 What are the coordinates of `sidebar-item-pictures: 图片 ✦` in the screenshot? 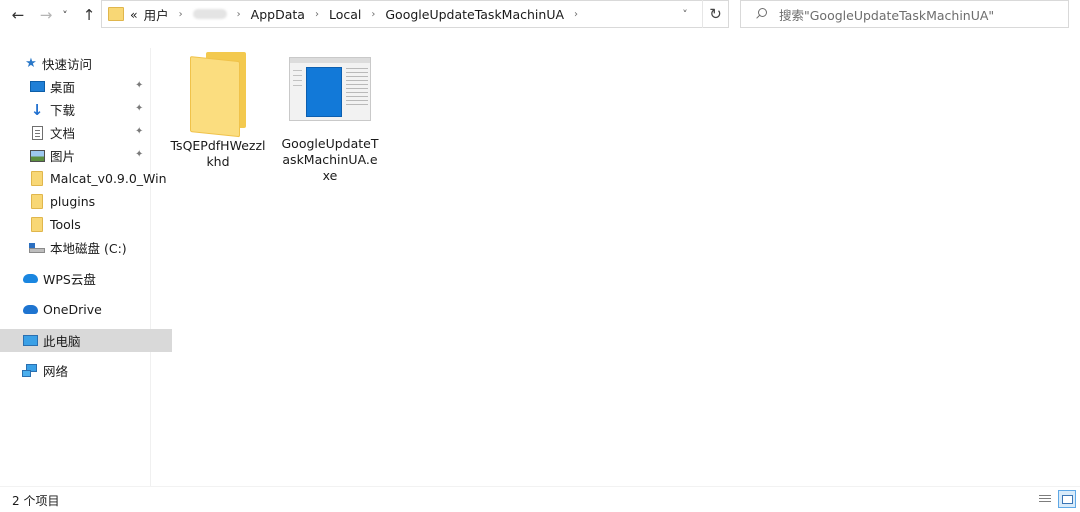 It's located at (89, 155).